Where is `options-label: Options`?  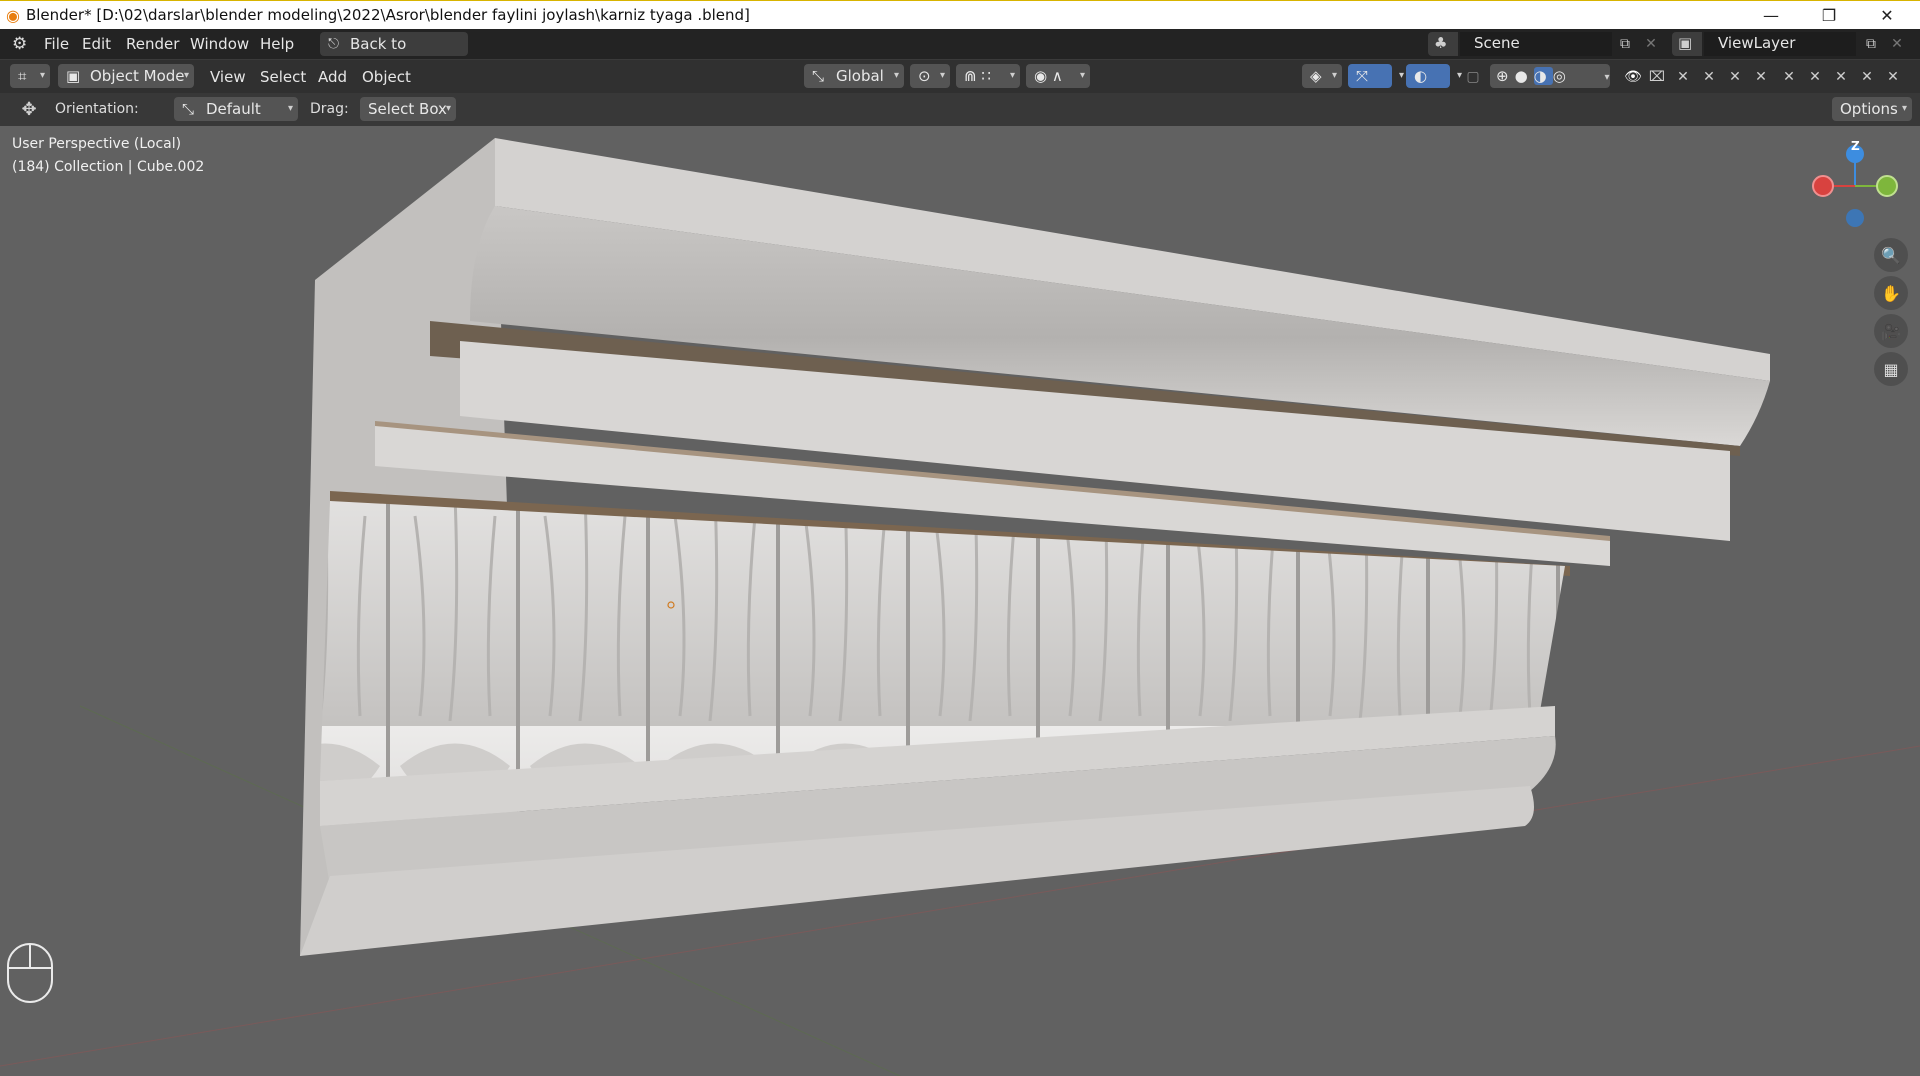
options-label: Options is located at coordinates (1869, 109).